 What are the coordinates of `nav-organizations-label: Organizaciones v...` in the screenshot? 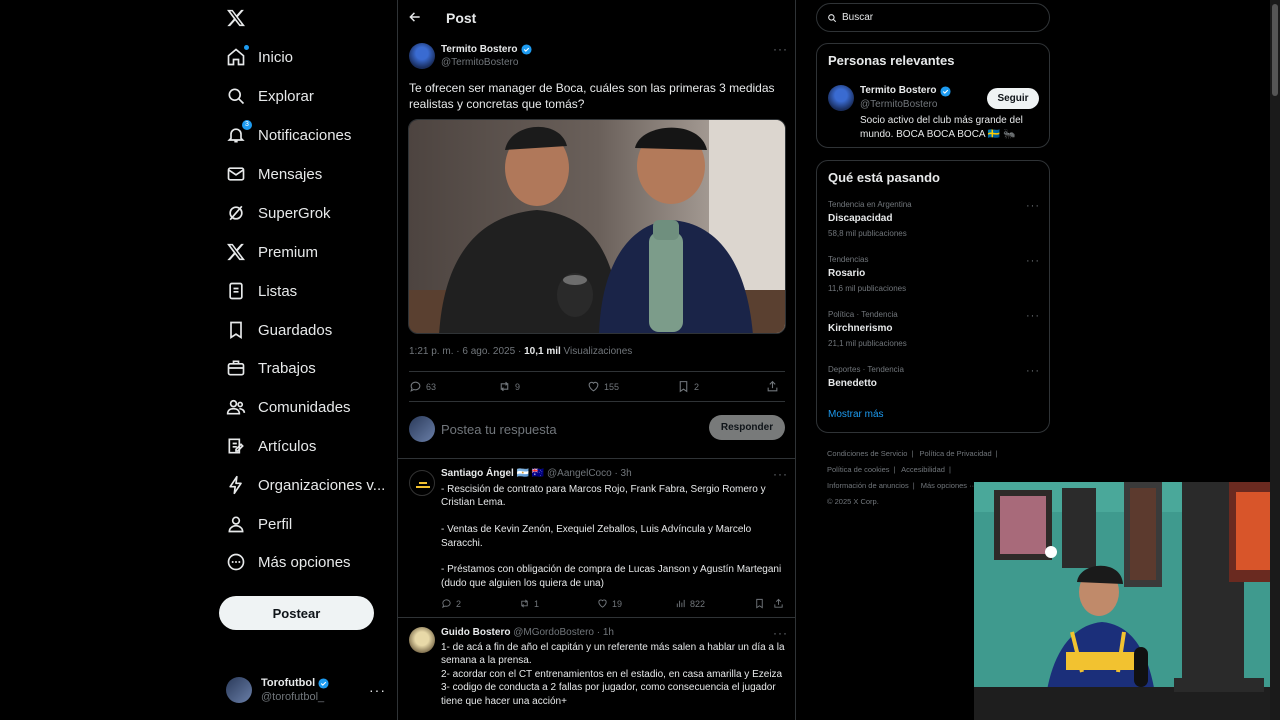 It's located at (322, 485).